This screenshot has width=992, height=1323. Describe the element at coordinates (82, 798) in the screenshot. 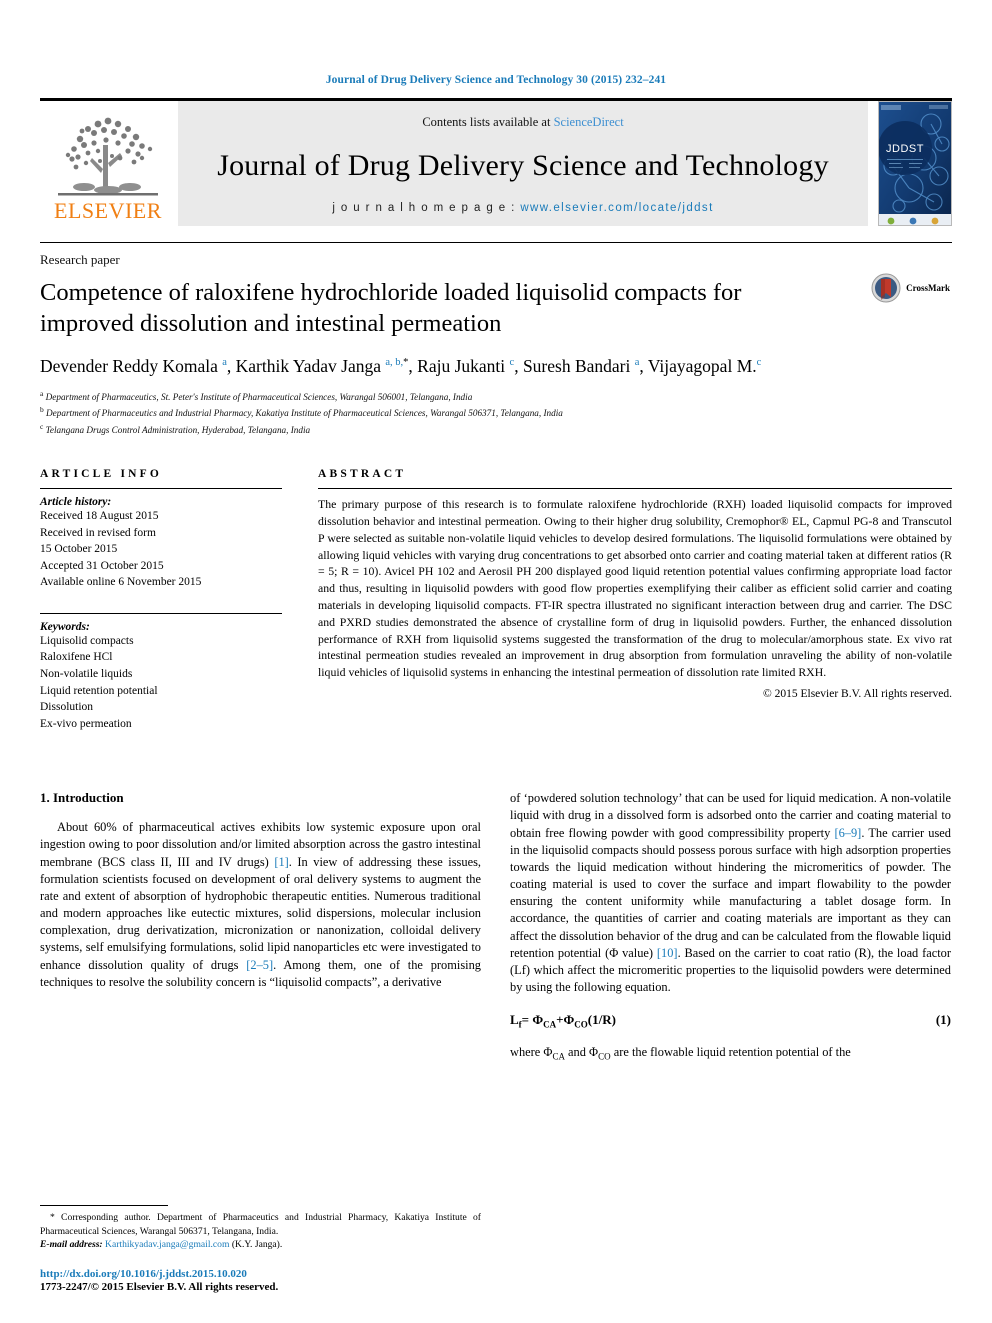

I see `introduction-heading: 1. Introduction` at that location.